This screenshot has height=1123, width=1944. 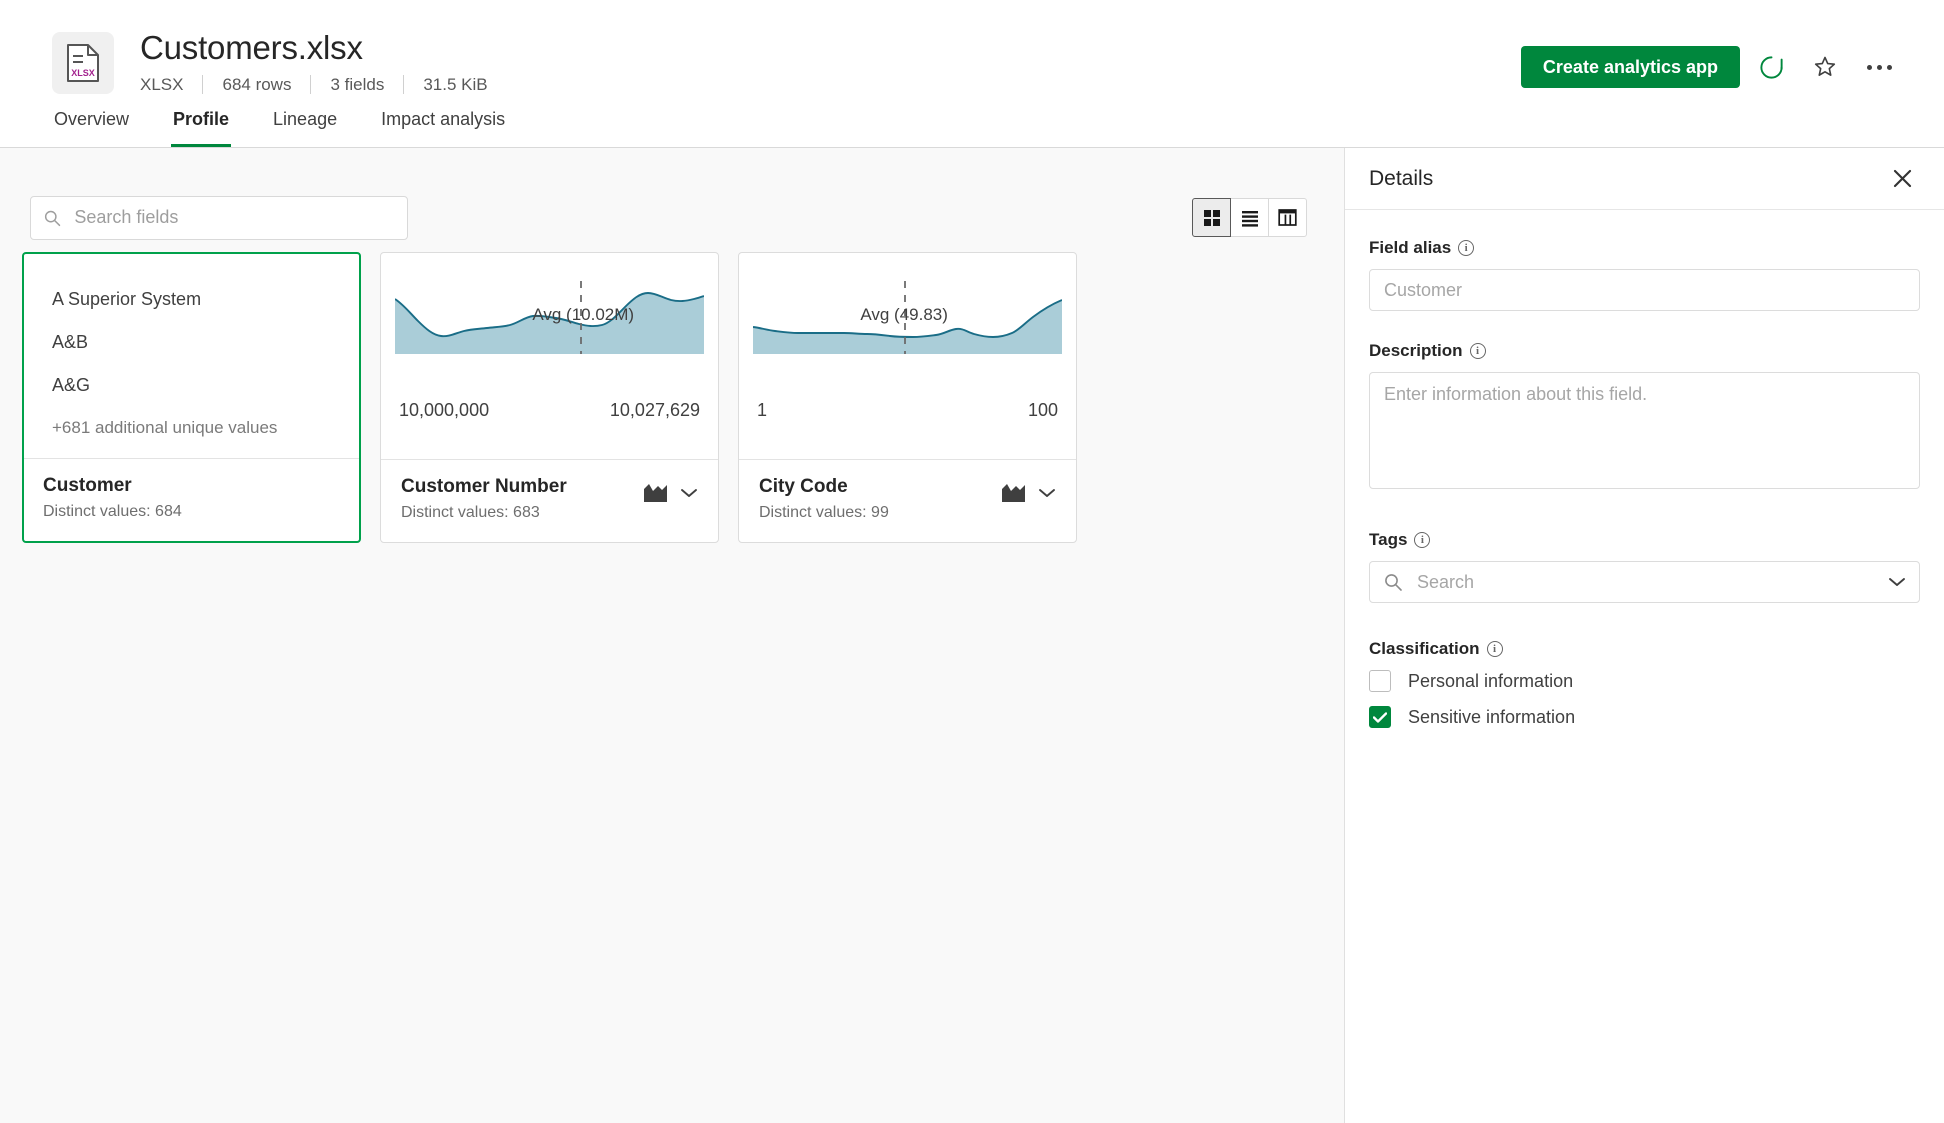 I want to click on chart-max-label: 100, so click(x=1042, y=410).